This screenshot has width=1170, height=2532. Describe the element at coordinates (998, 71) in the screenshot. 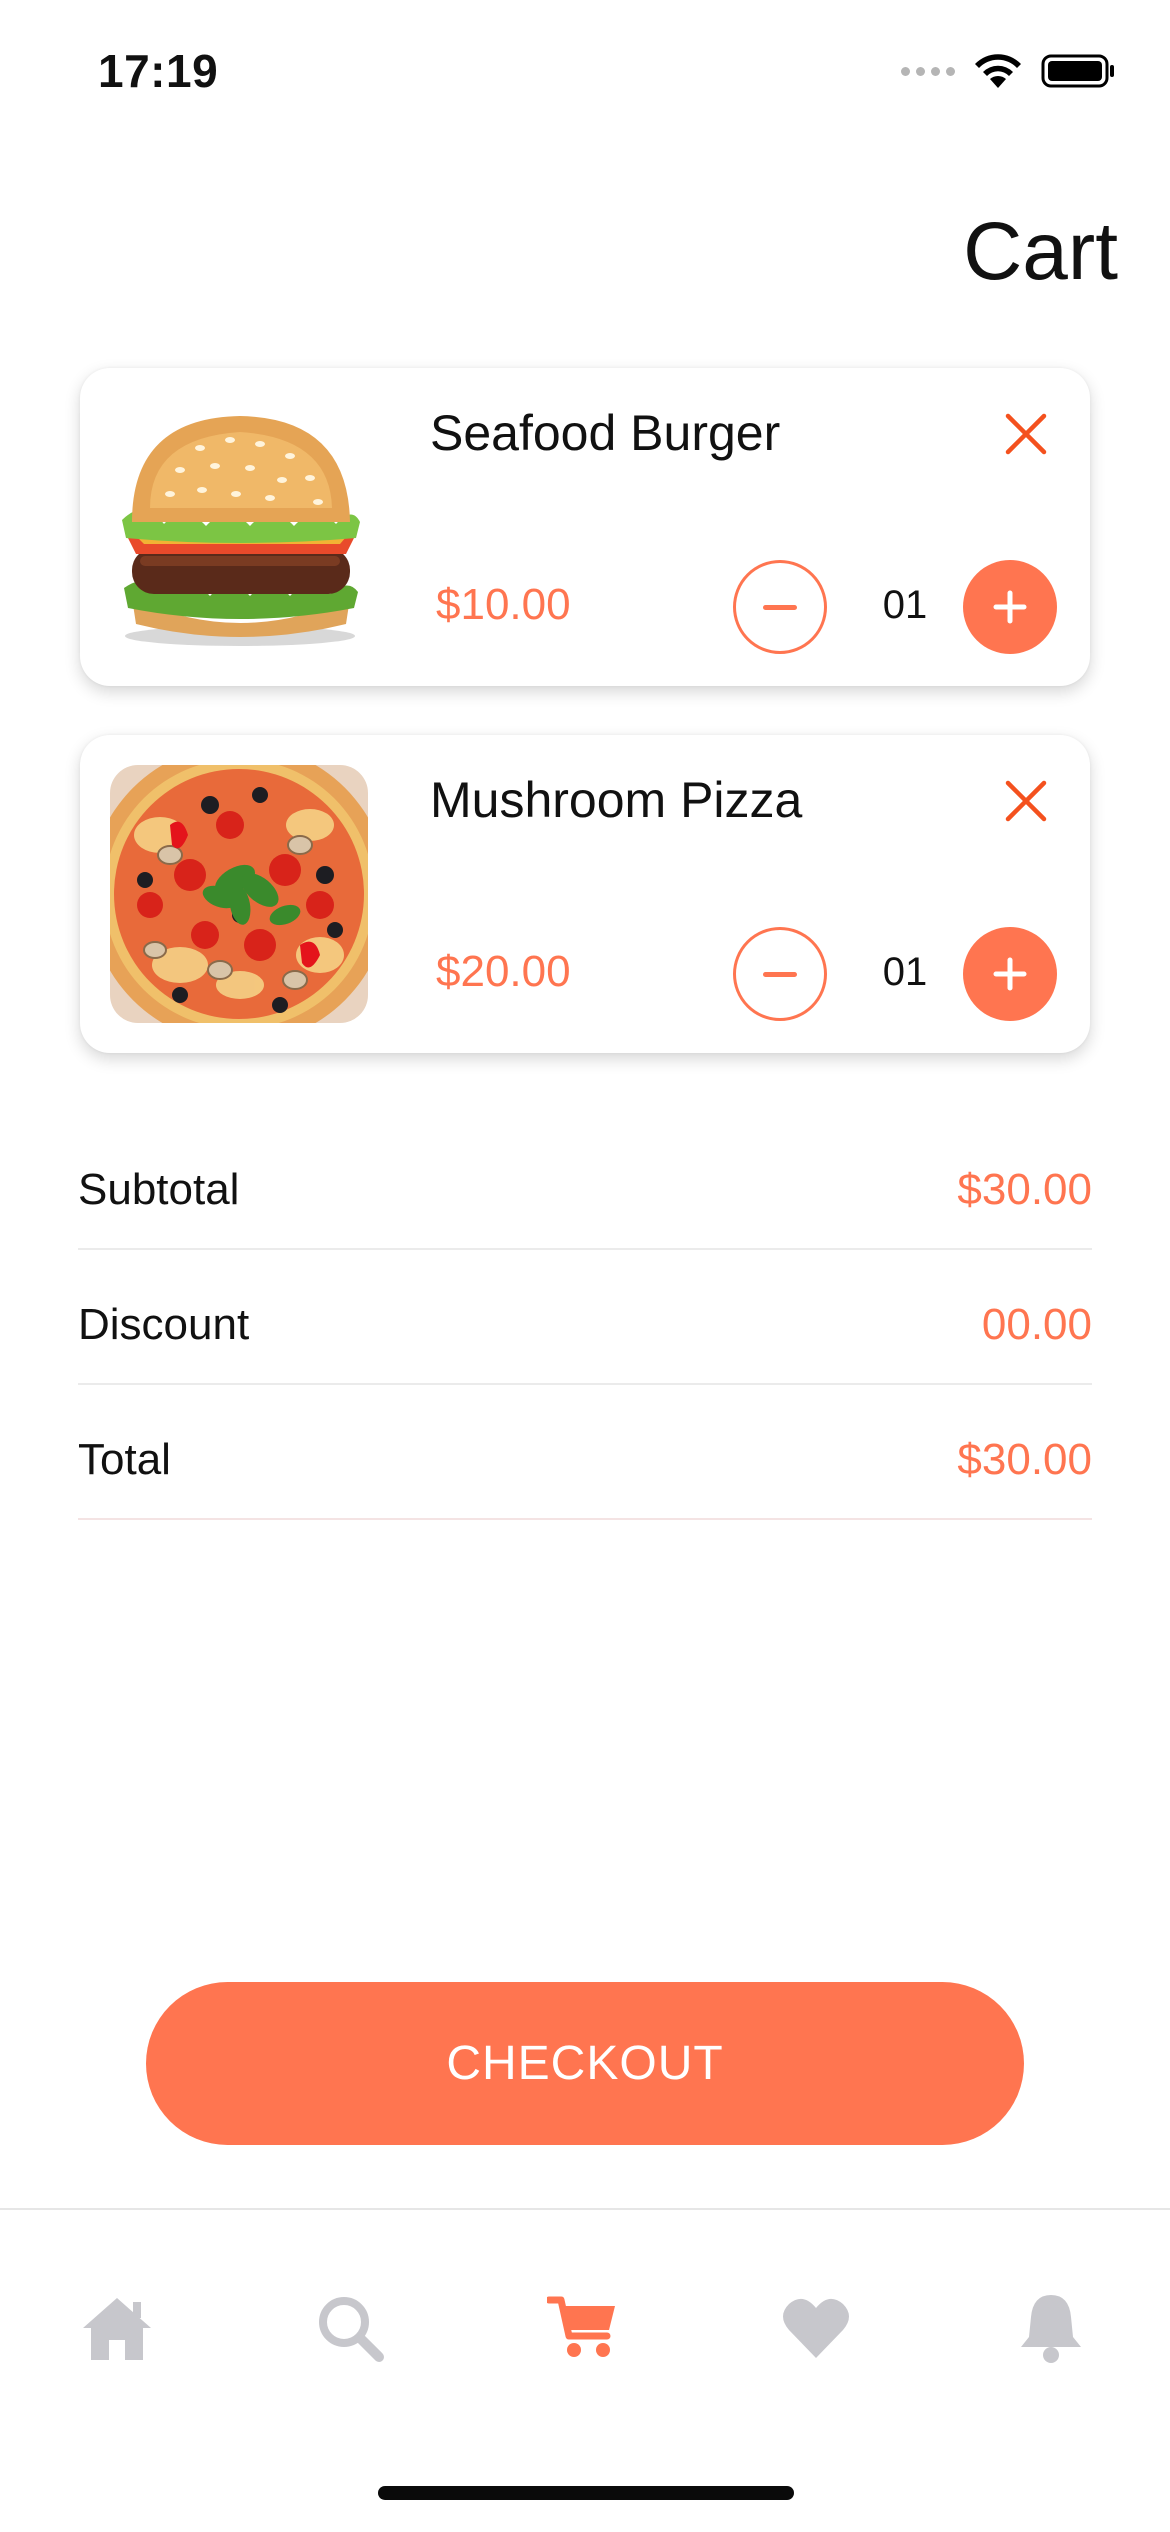

I see `wifi-icon` at that location.